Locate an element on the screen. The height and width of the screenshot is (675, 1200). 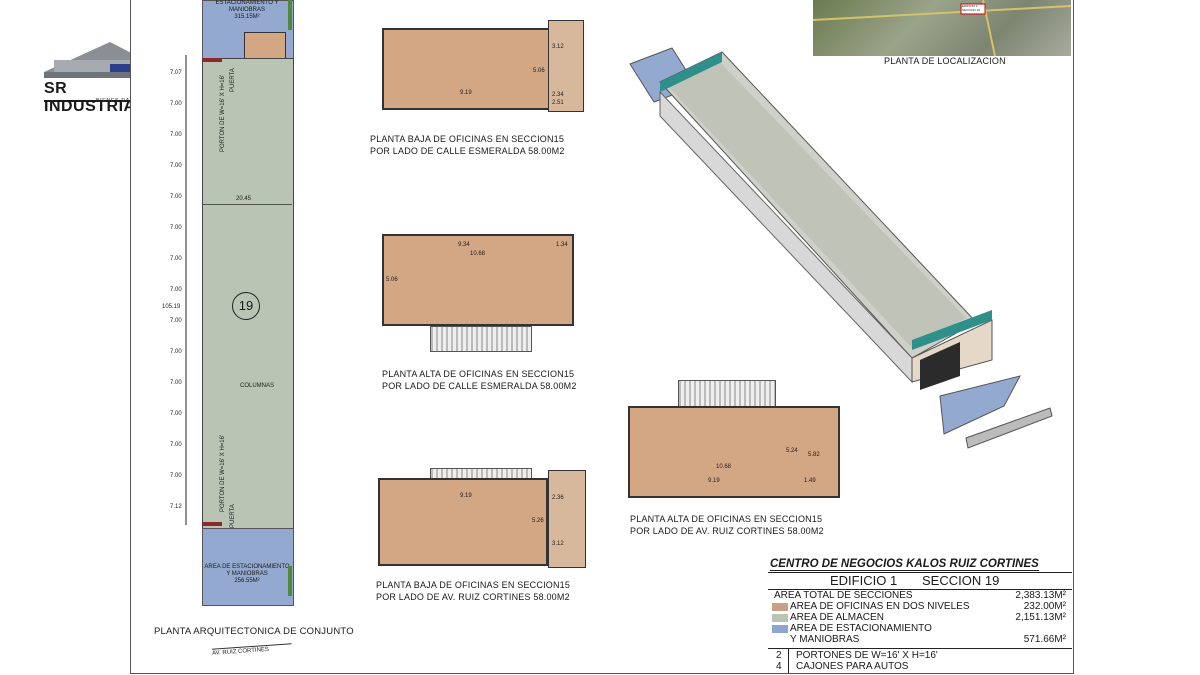
parking-top-text: ESTACIONAMIENTO Y MANIOBRAS is located at coordinates (247, 6).